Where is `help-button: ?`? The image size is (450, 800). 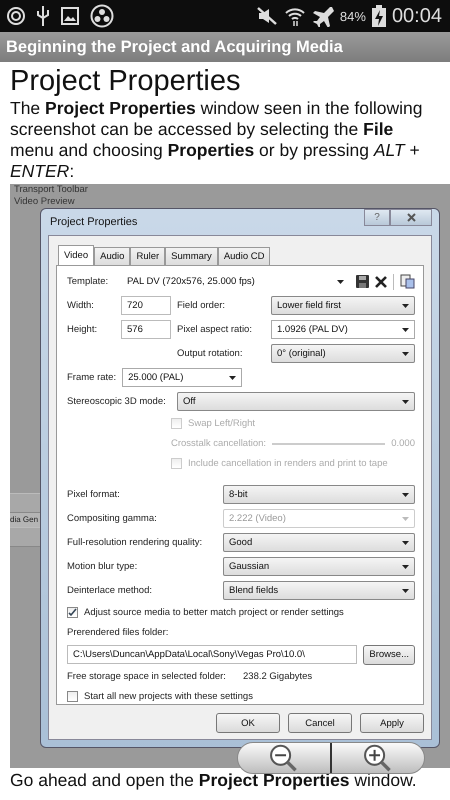
help-button: ? is located at coordinates (377, 217).